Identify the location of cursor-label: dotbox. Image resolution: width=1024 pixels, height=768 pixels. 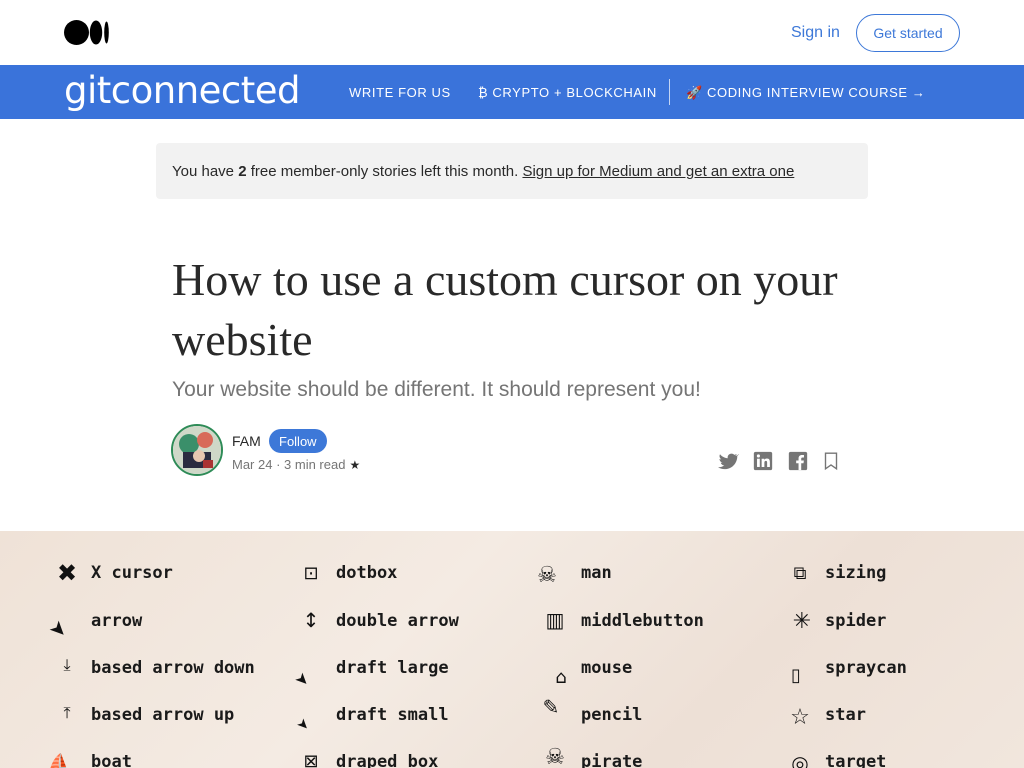
(367, 573).